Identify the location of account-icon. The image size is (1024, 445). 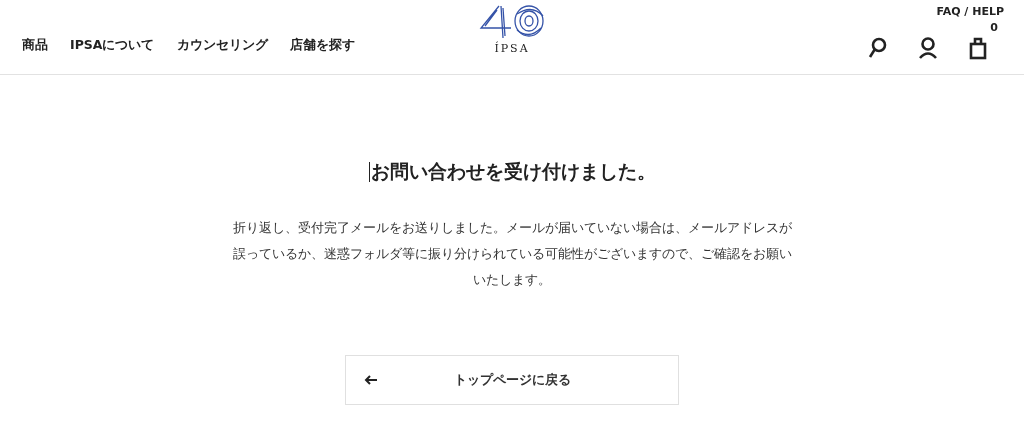
(928, 48).